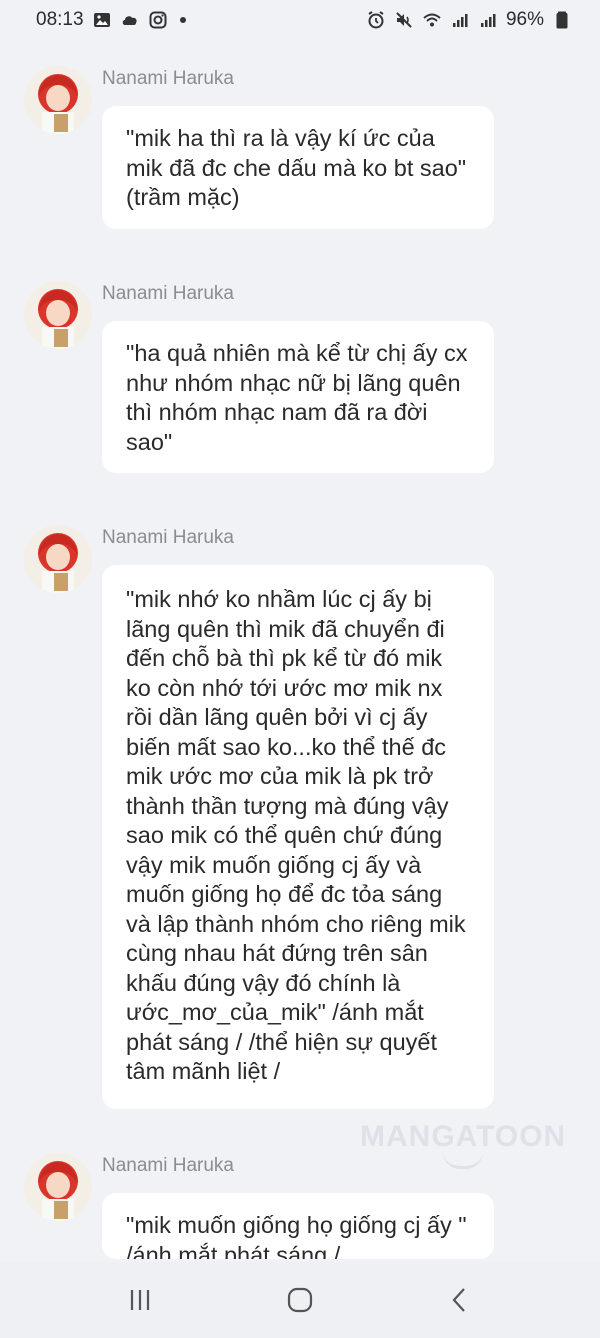 This screenshot has height=1338, width=600. What do you see at coordinates (182, 20) in the screenshot?
I see `notification-dot-icon` at bounding box center [182, 20].